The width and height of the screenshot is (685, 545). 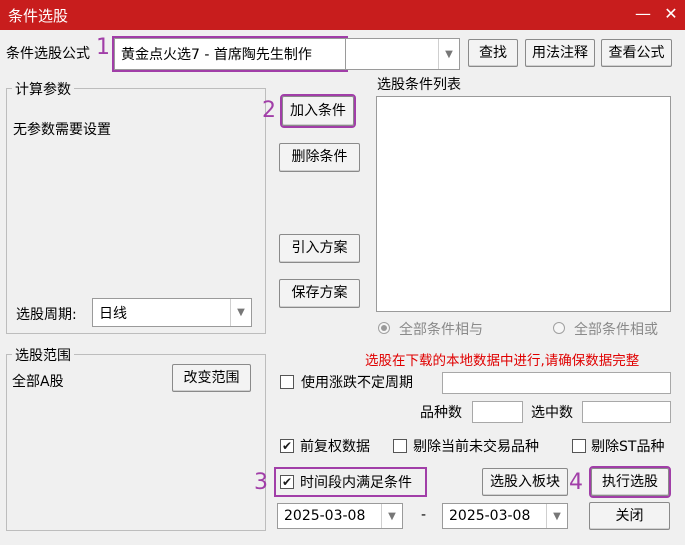 What do you see at coordinates (556, 383) in the screenshot?
I see `variable-period-input` at bounding box center [556, 383].